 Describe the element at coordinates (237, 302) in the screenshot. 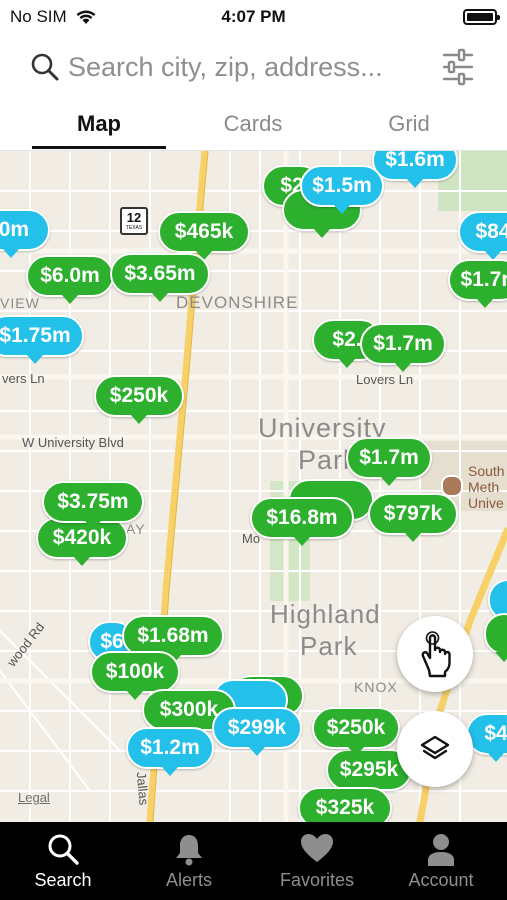

I see `map-label-devonshire: DEVONSHIRE` at that location.